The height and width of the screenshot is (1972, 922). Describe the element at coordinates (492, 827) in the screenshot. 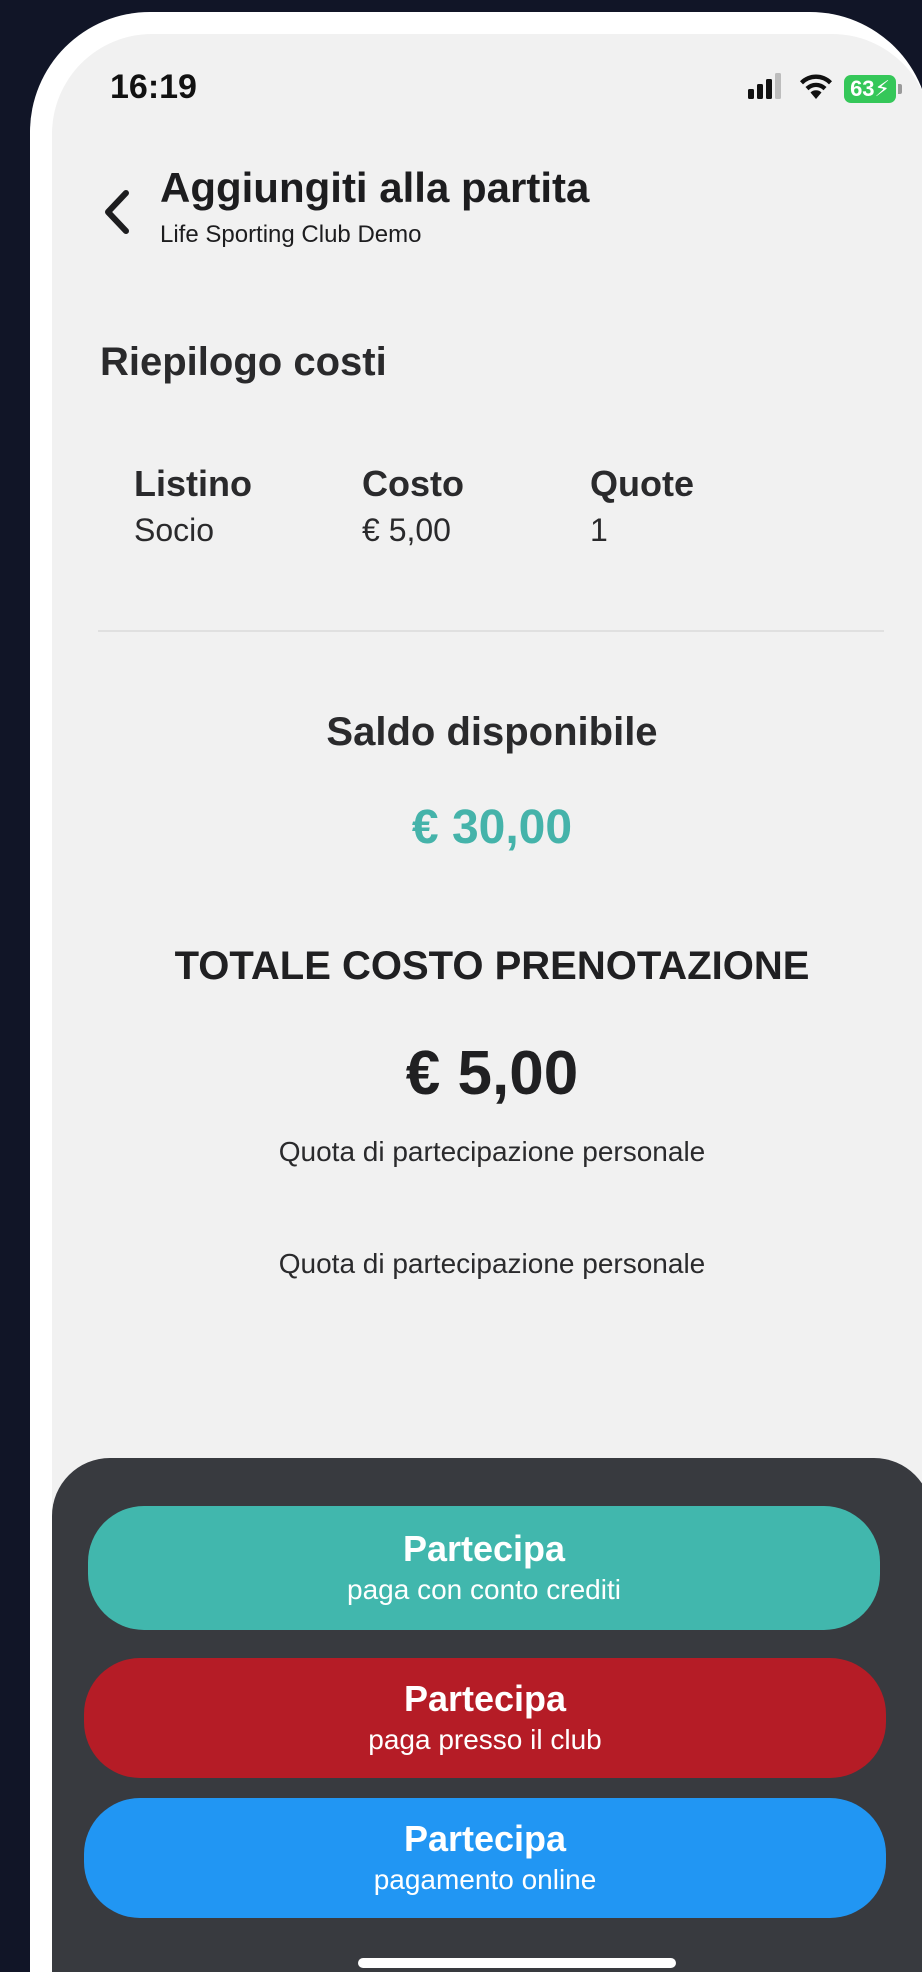

I see `balance-value: € 30,00` at that location.